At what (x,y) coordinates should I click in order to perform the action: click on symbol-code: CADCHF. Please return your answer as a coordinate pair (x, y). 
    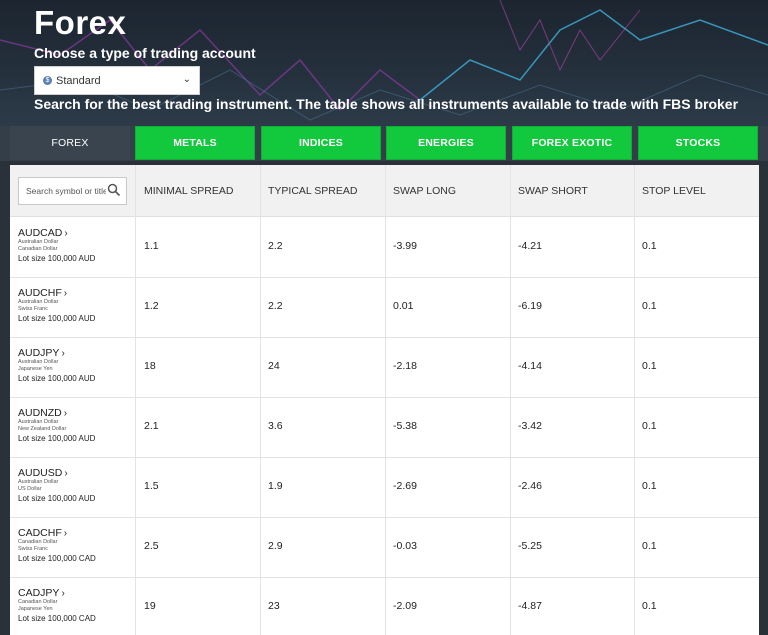
    Looking at the image, I should click on (40, 533).